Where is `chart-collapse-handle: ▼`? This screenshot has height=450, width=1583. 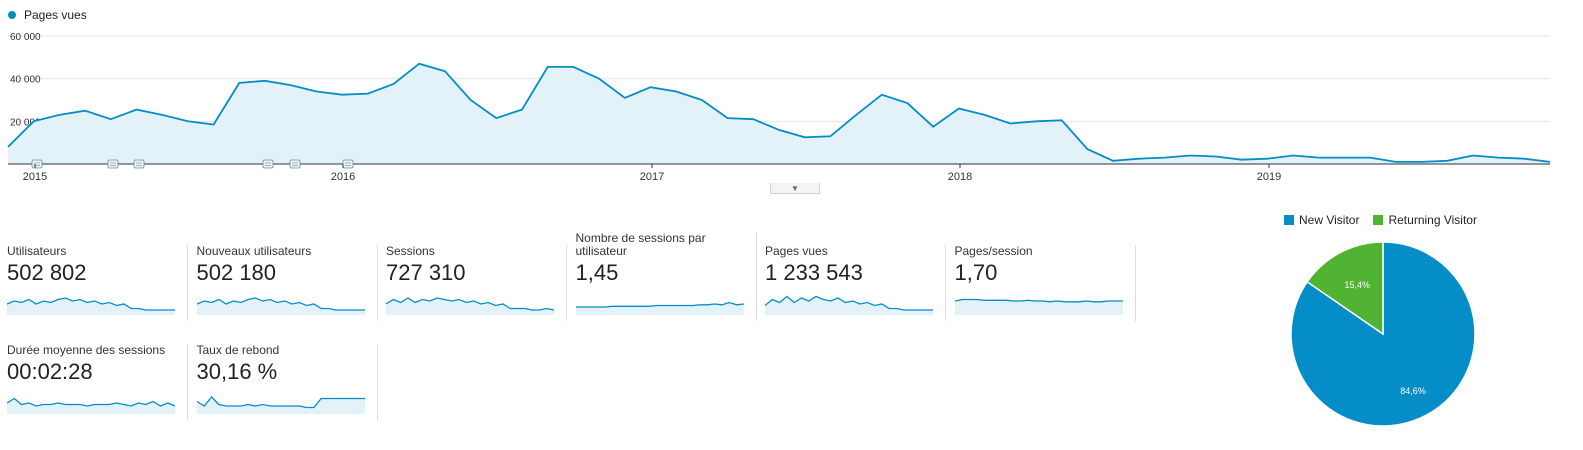 chart-collapse-handle: ▼ is located at coordinates (795, 188).